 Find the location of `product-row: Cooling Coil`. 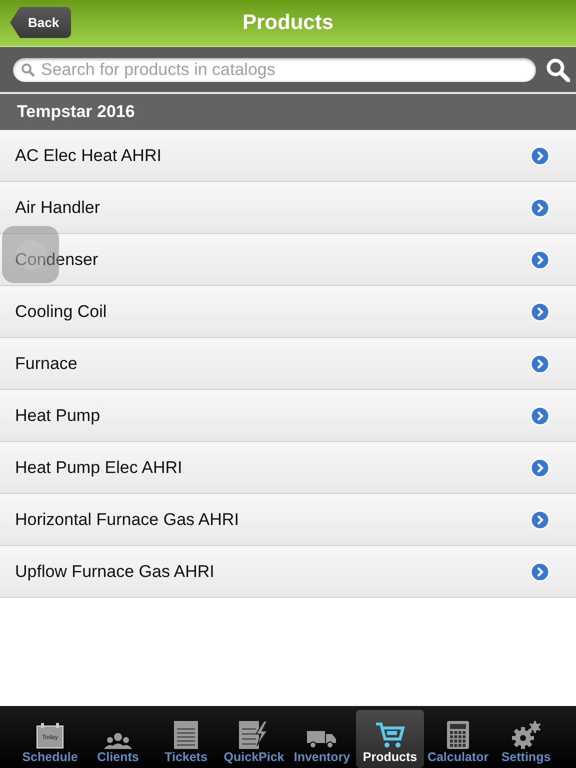

product-row: Cooling Coil is located at coordinates (288, 312).